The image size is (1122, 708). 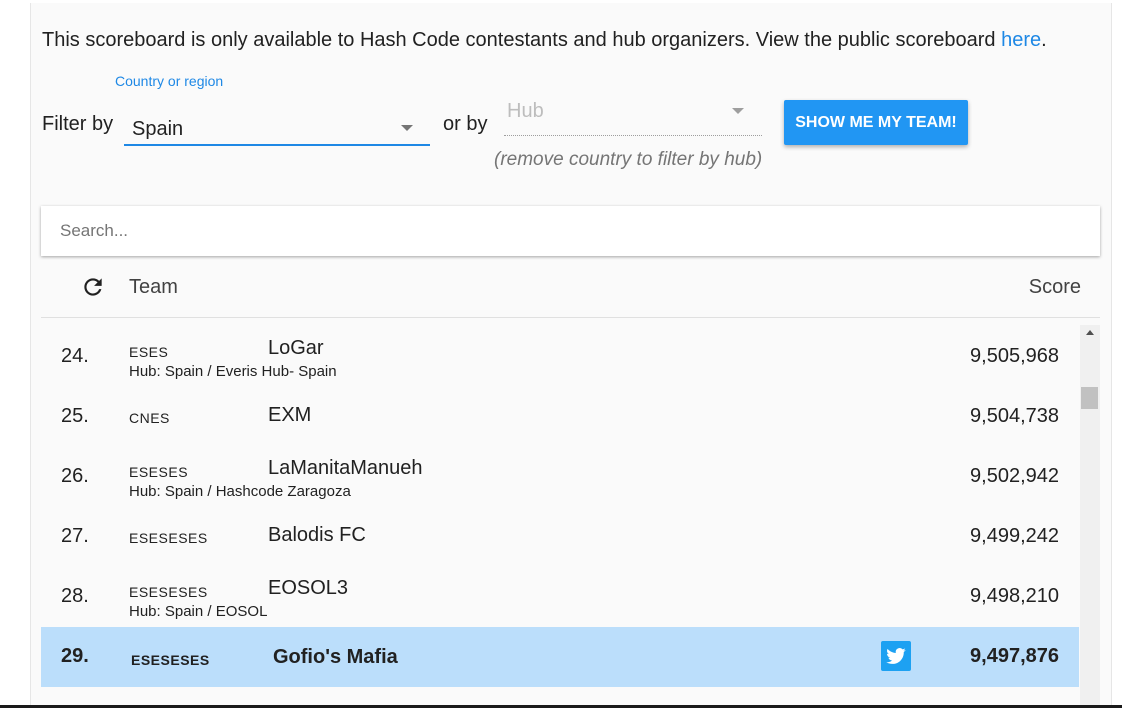 I want to click on row-country-flags: CNES, so click(x=149, y=418).